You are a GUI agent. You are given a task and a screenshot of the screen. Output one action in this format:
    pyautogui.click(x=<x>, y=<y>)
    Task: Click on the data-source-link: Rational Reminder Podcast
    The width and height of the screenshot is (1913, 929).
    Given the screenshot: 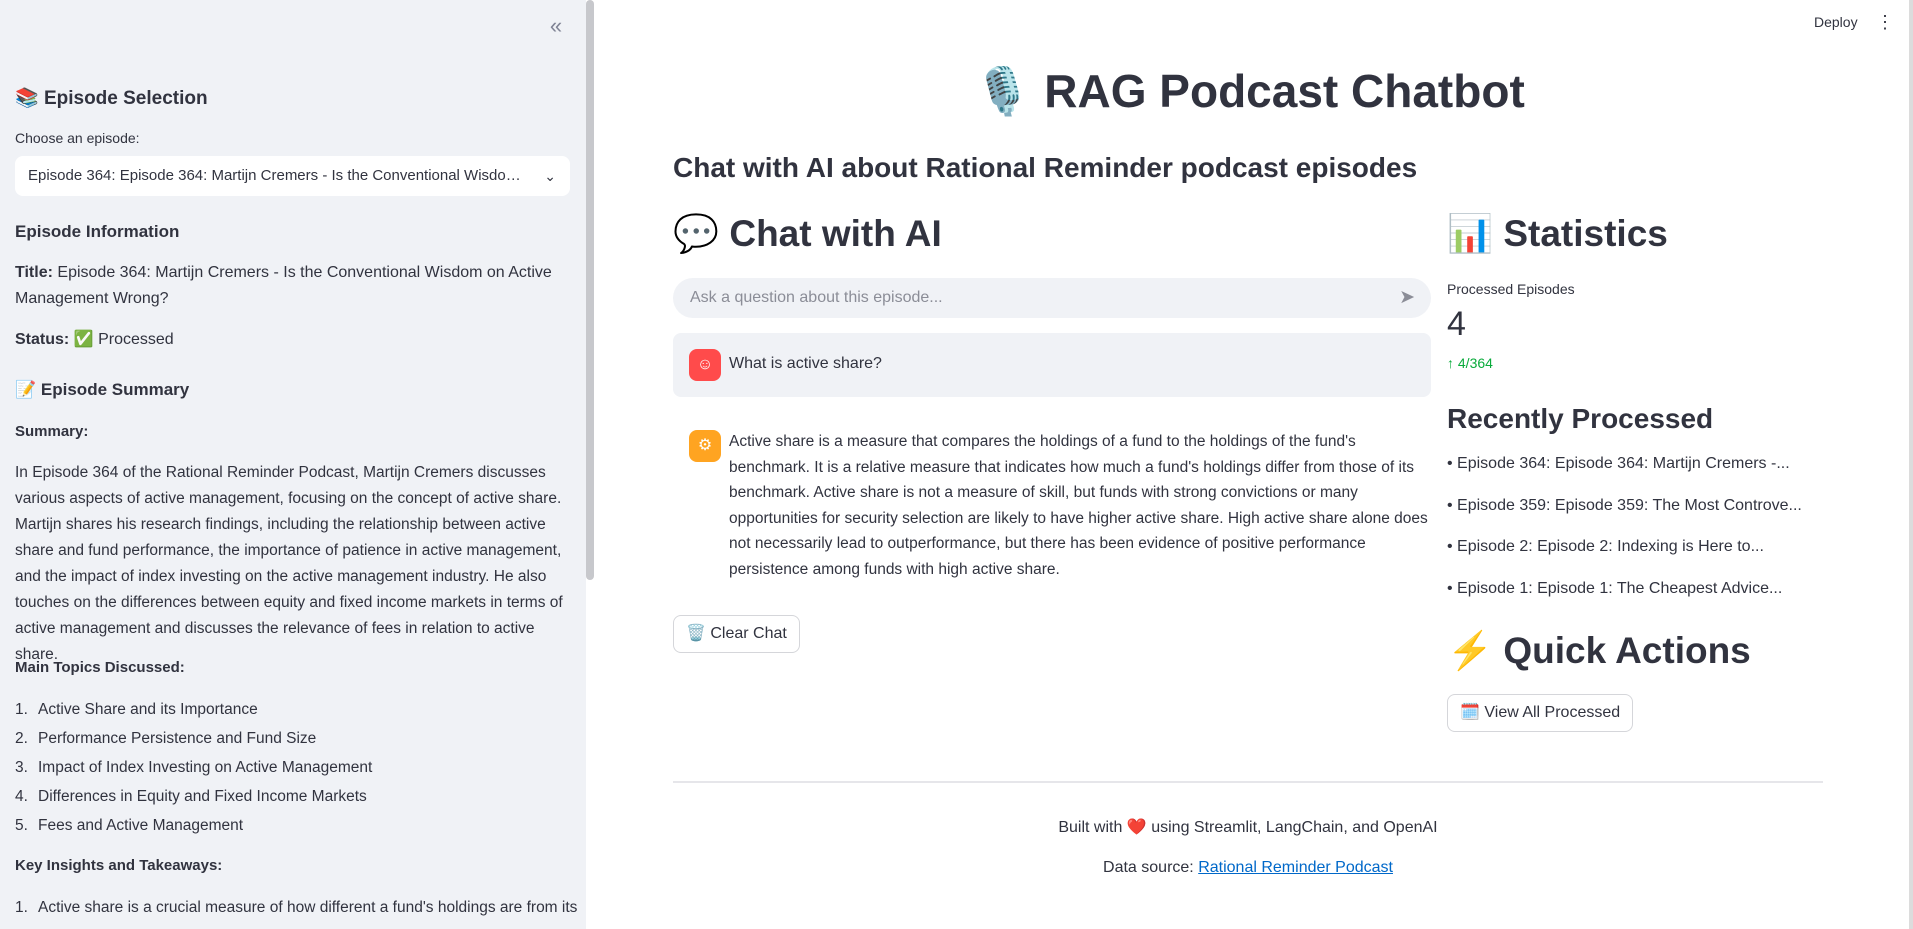 What is the action you would take?
    pyautogui.click(x=1295, y=867)
    